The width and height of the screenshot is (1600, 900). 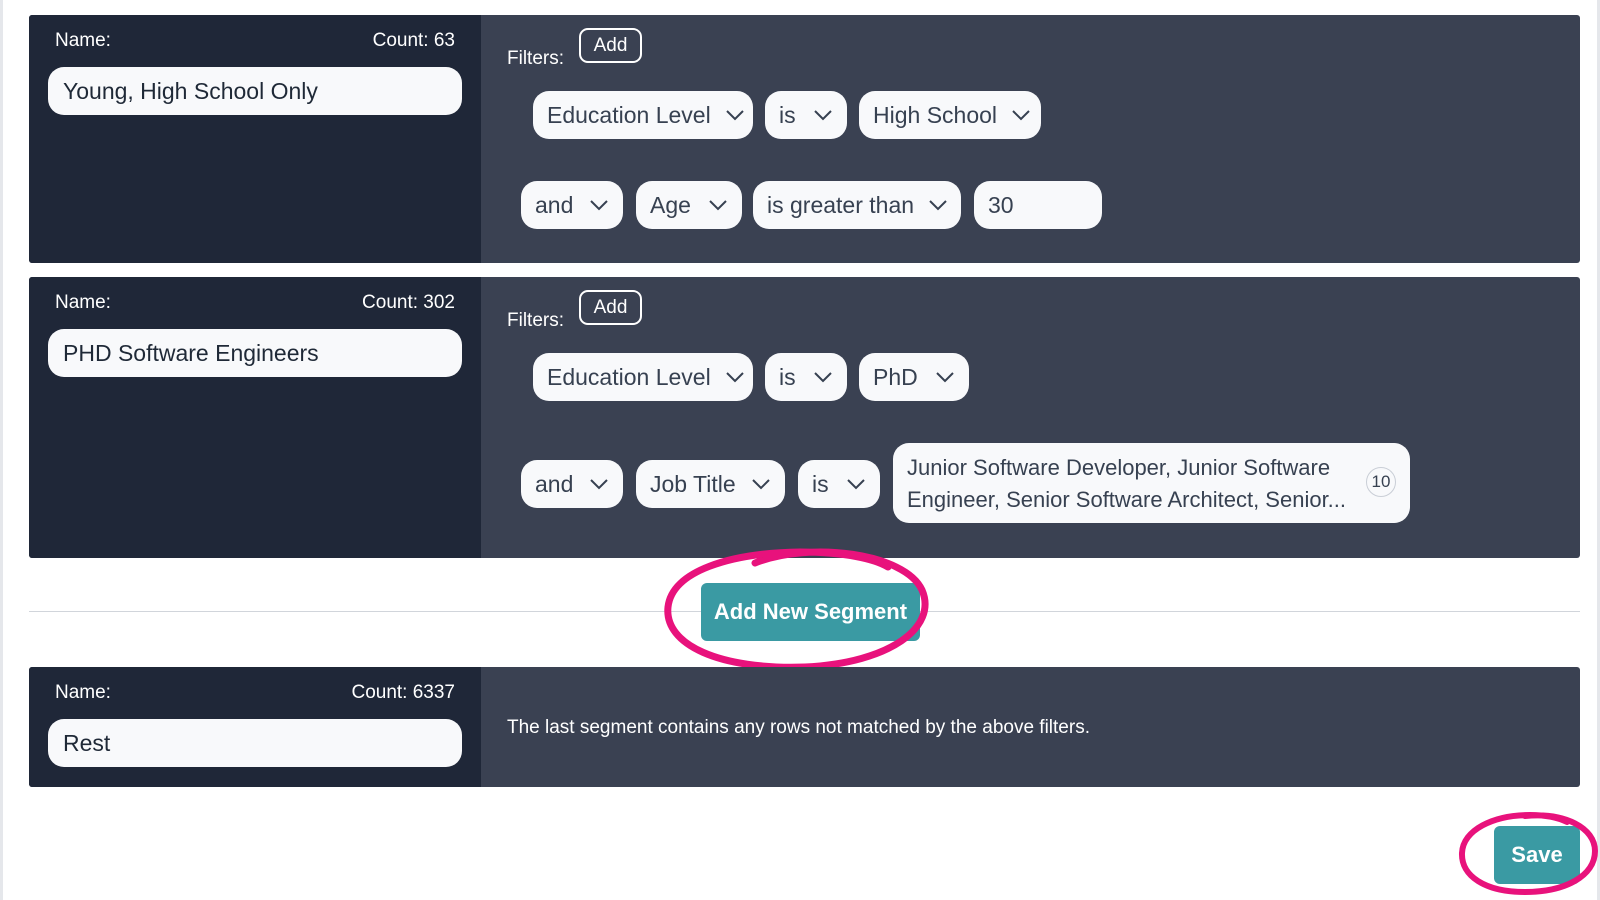 I want to click on field-dropdown-value: Age, so click(x=670, y=204).